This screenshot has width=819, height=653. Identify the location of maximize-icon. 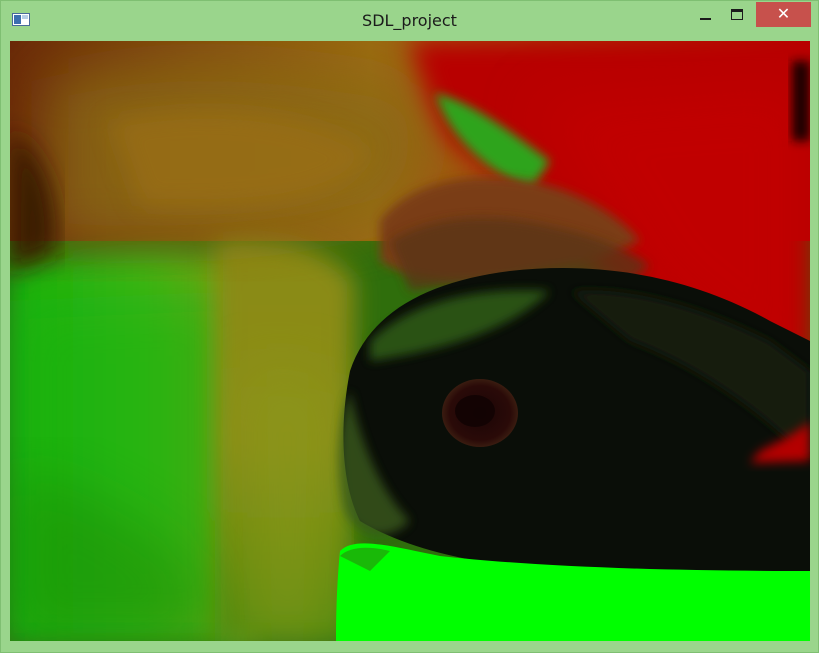
(737, 14).